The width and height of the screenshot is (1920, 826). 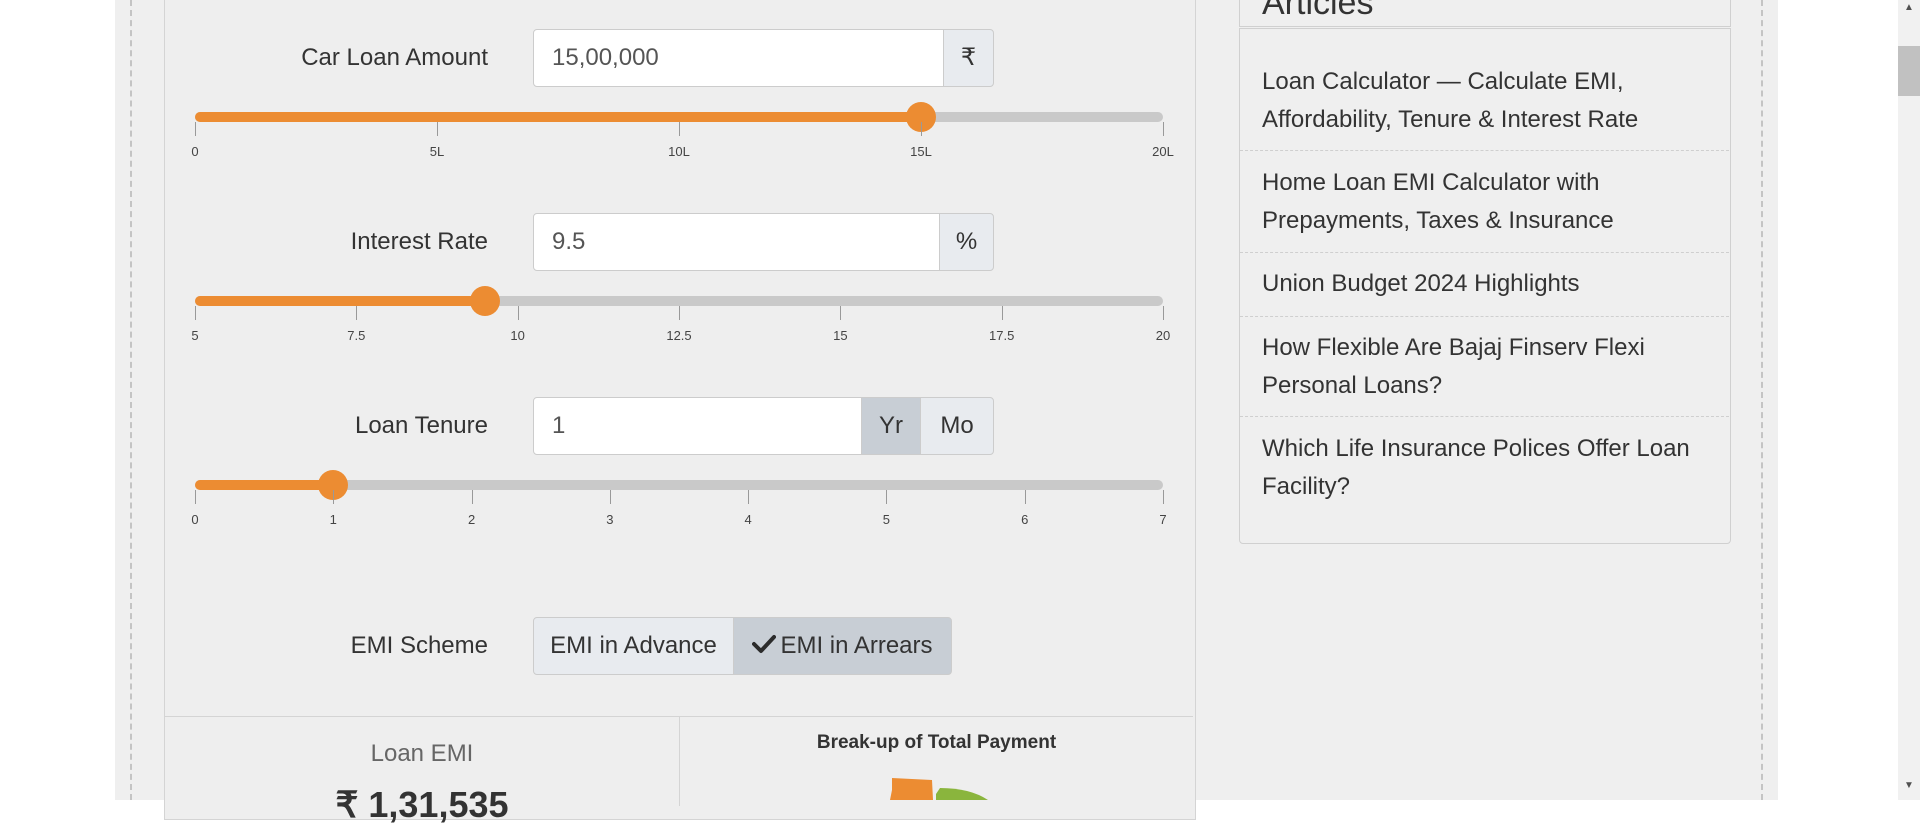 I want to click on percent-addon: %, so click(x=966, y=242).